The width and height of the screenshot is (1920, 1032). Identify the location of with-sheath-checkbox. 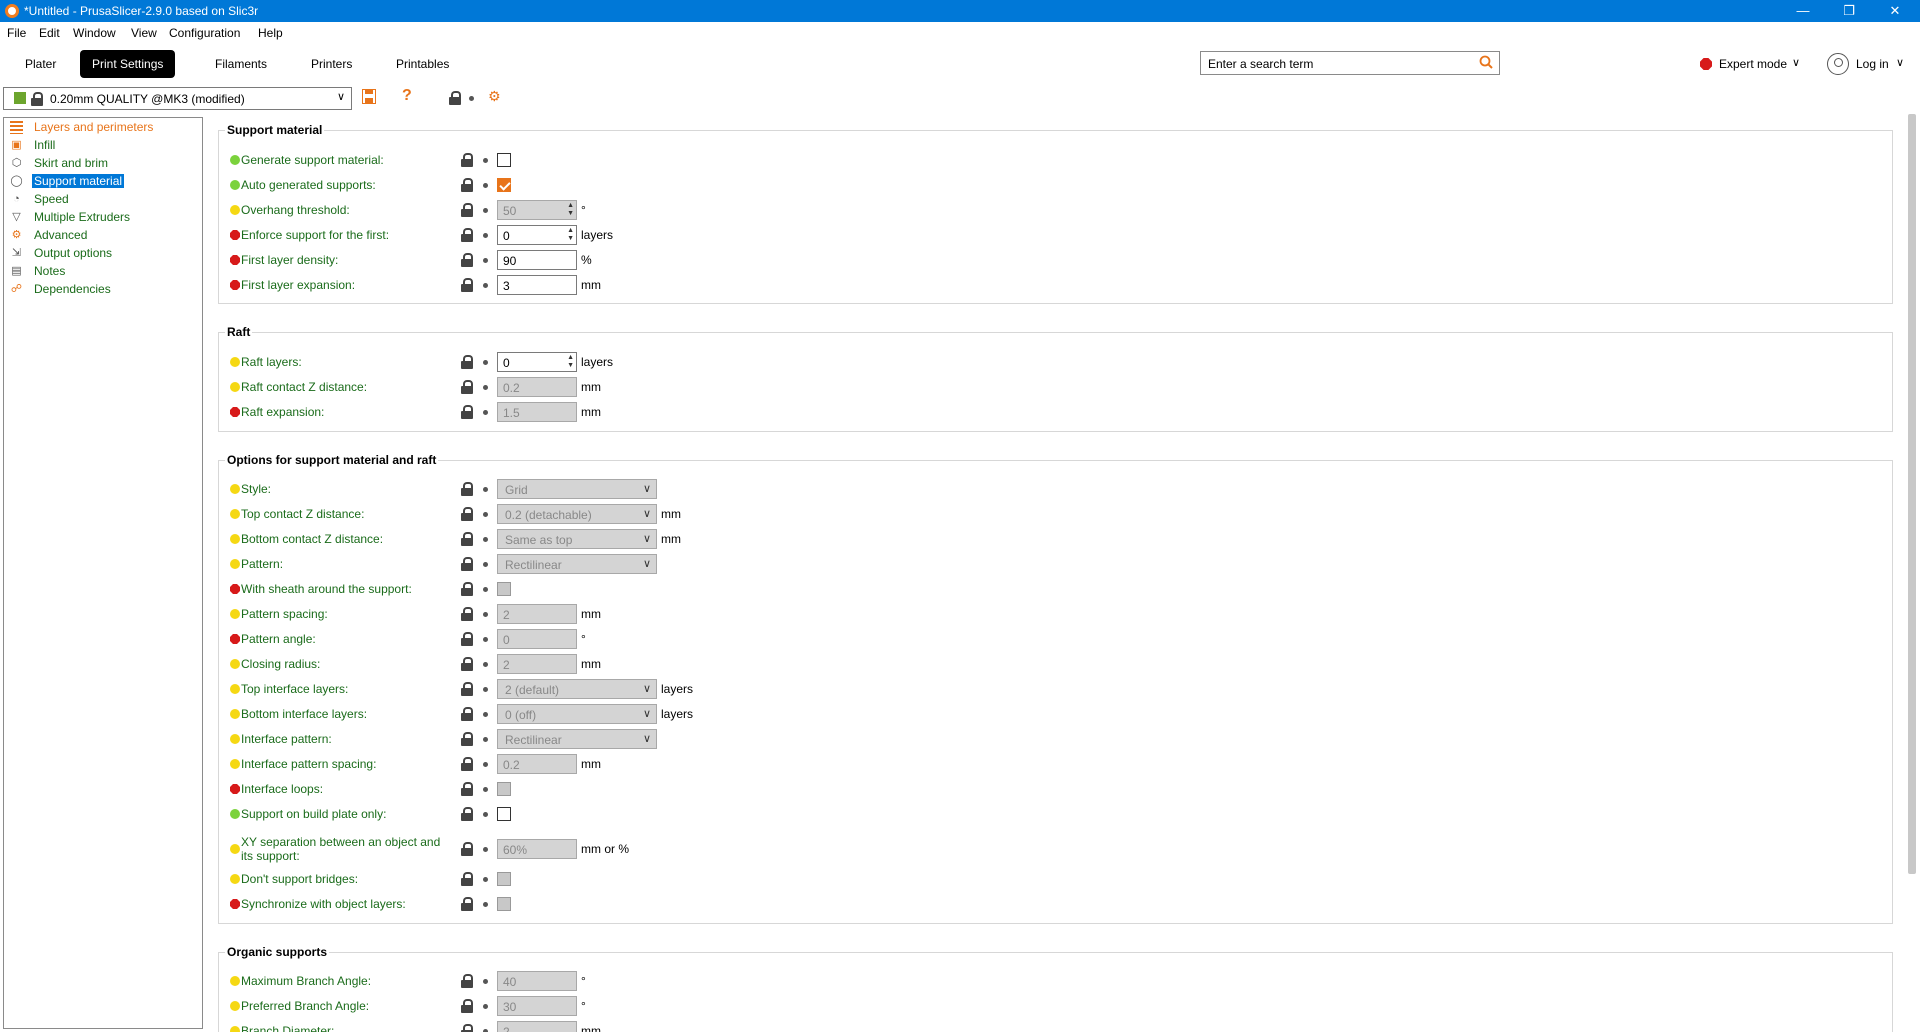
(504, 589).